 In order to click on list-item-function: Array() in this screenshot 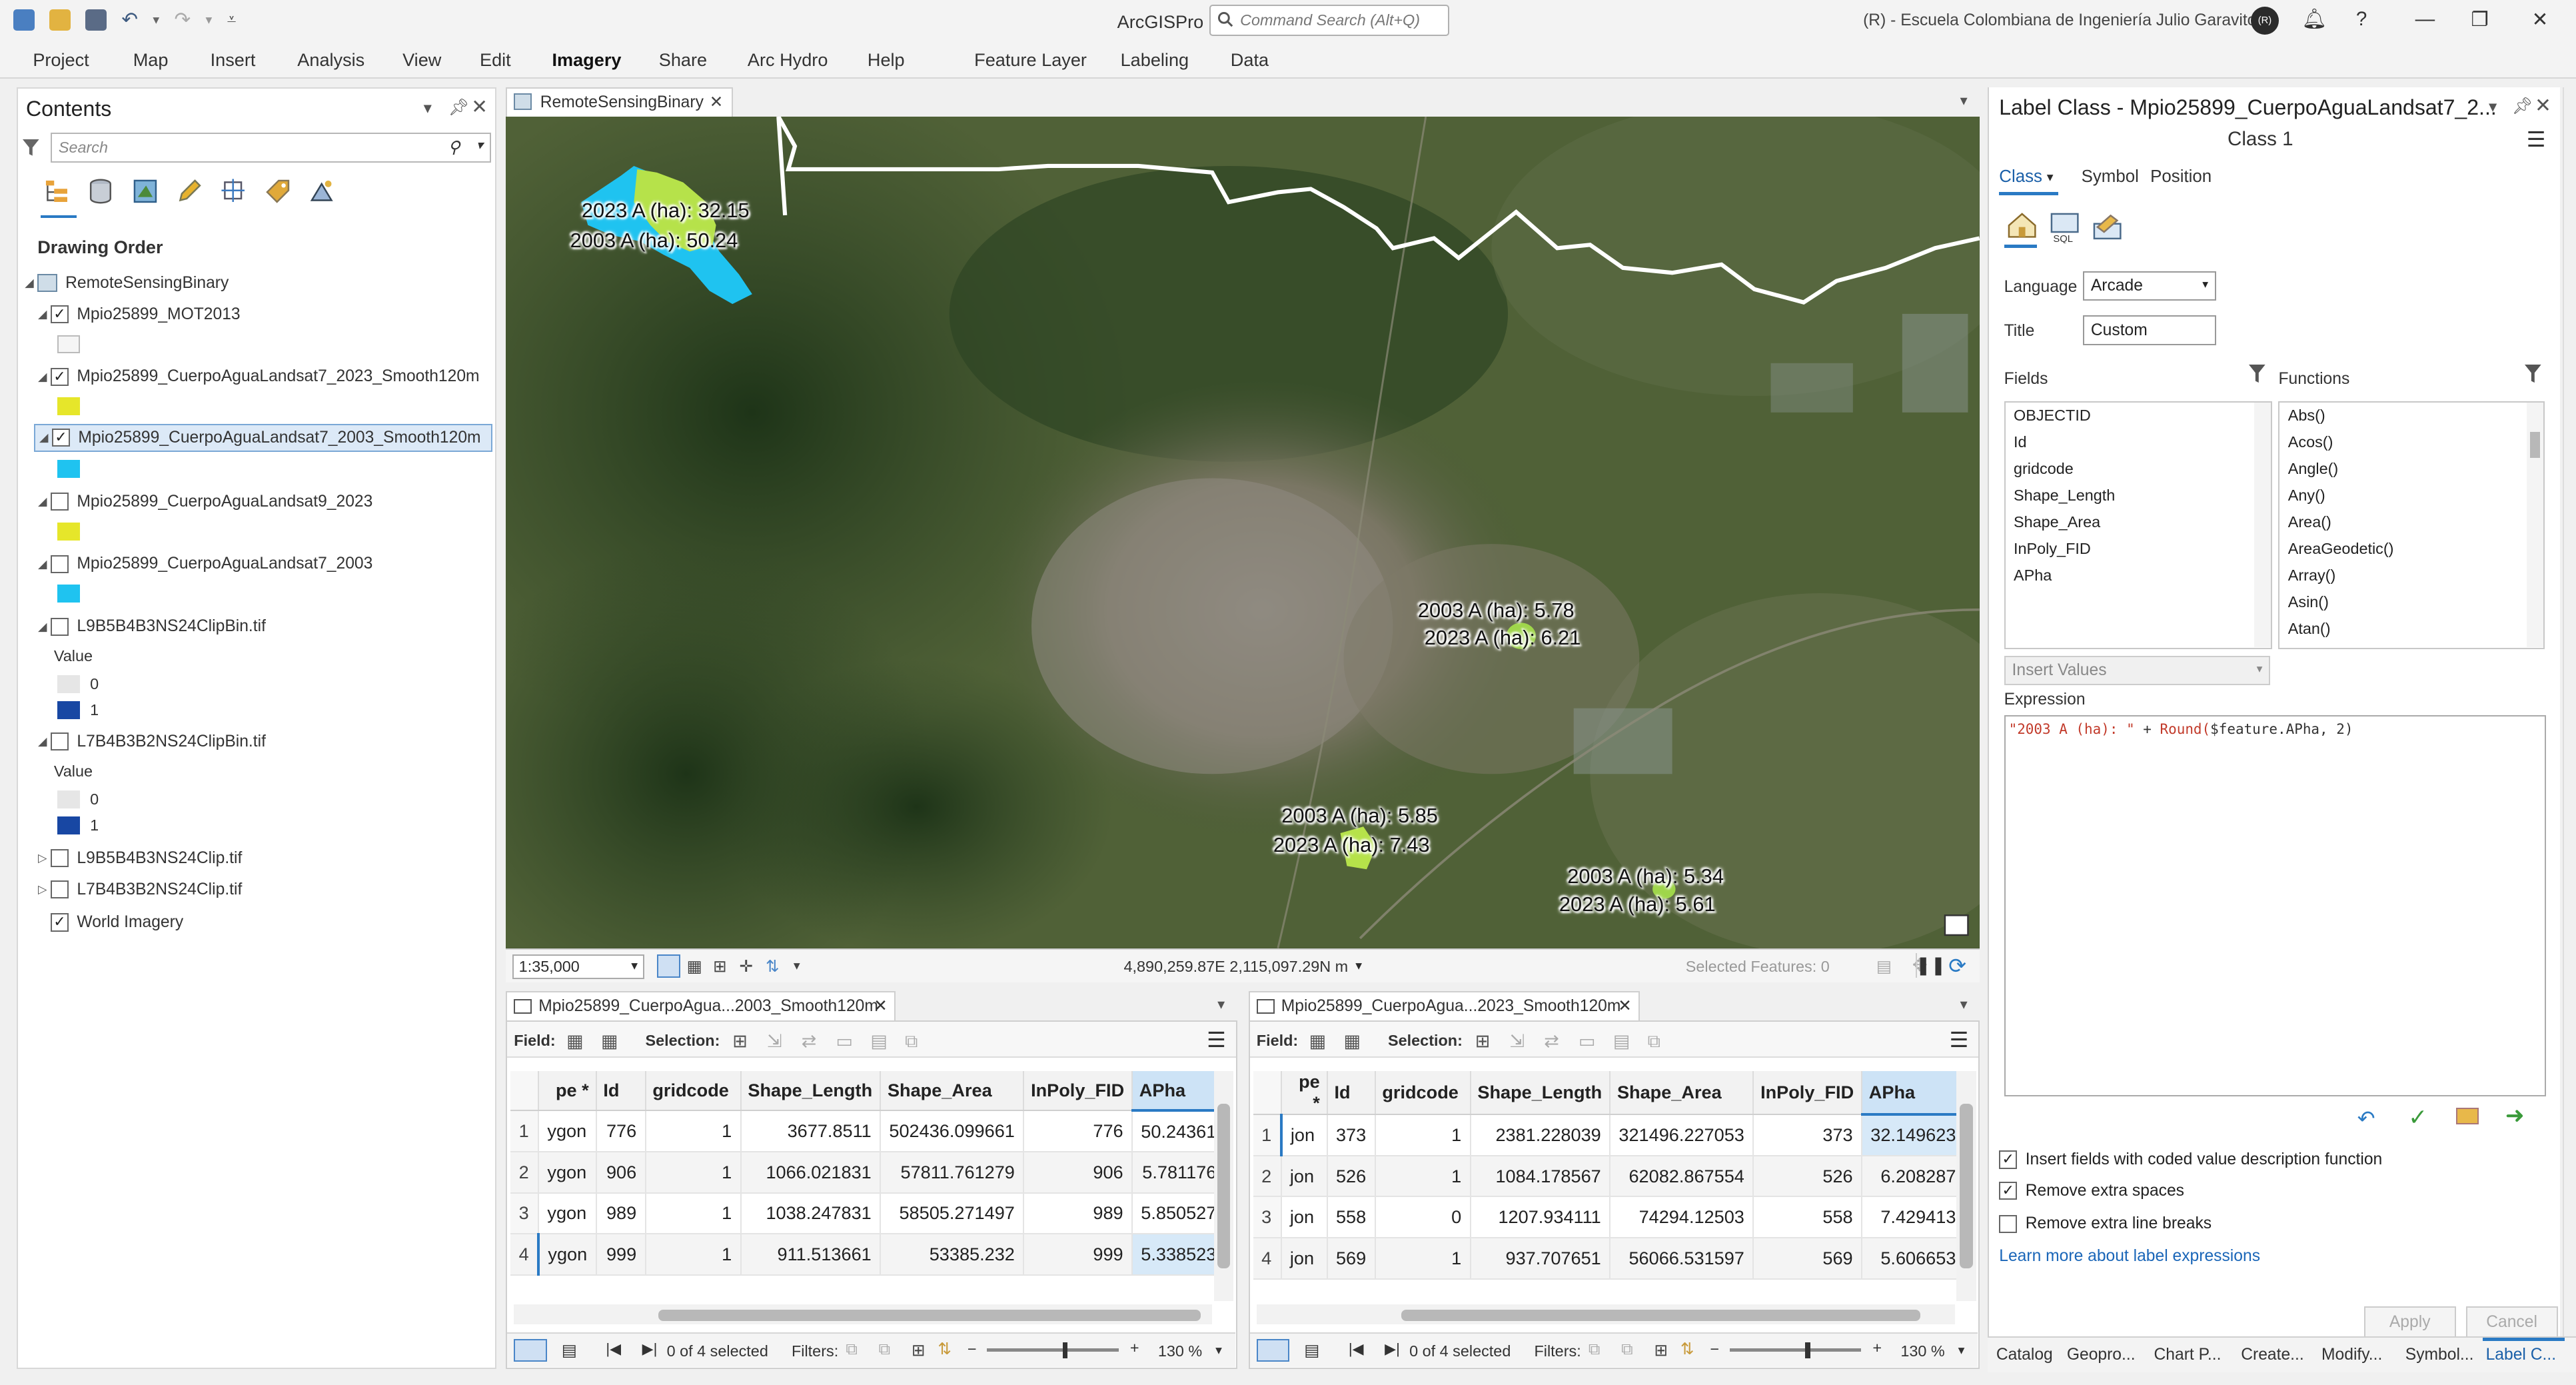, I will do `click(2411, 575)`.